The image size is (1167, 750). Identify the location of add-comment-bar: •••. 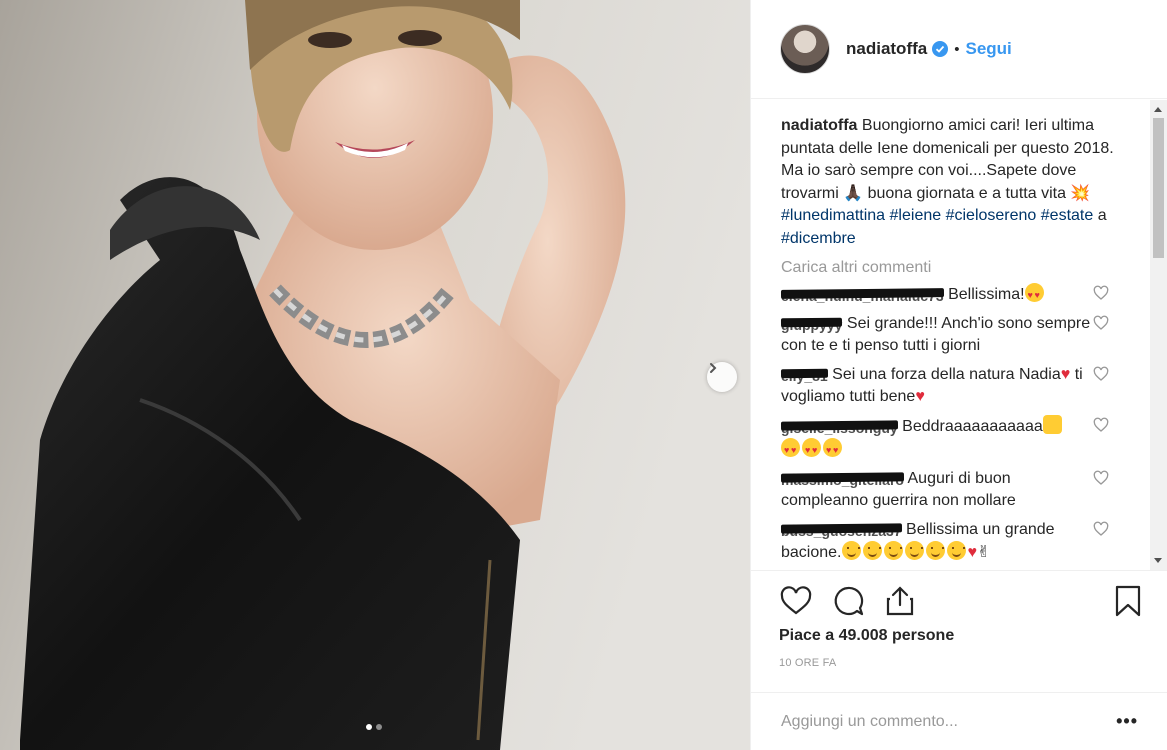
(959, 721).